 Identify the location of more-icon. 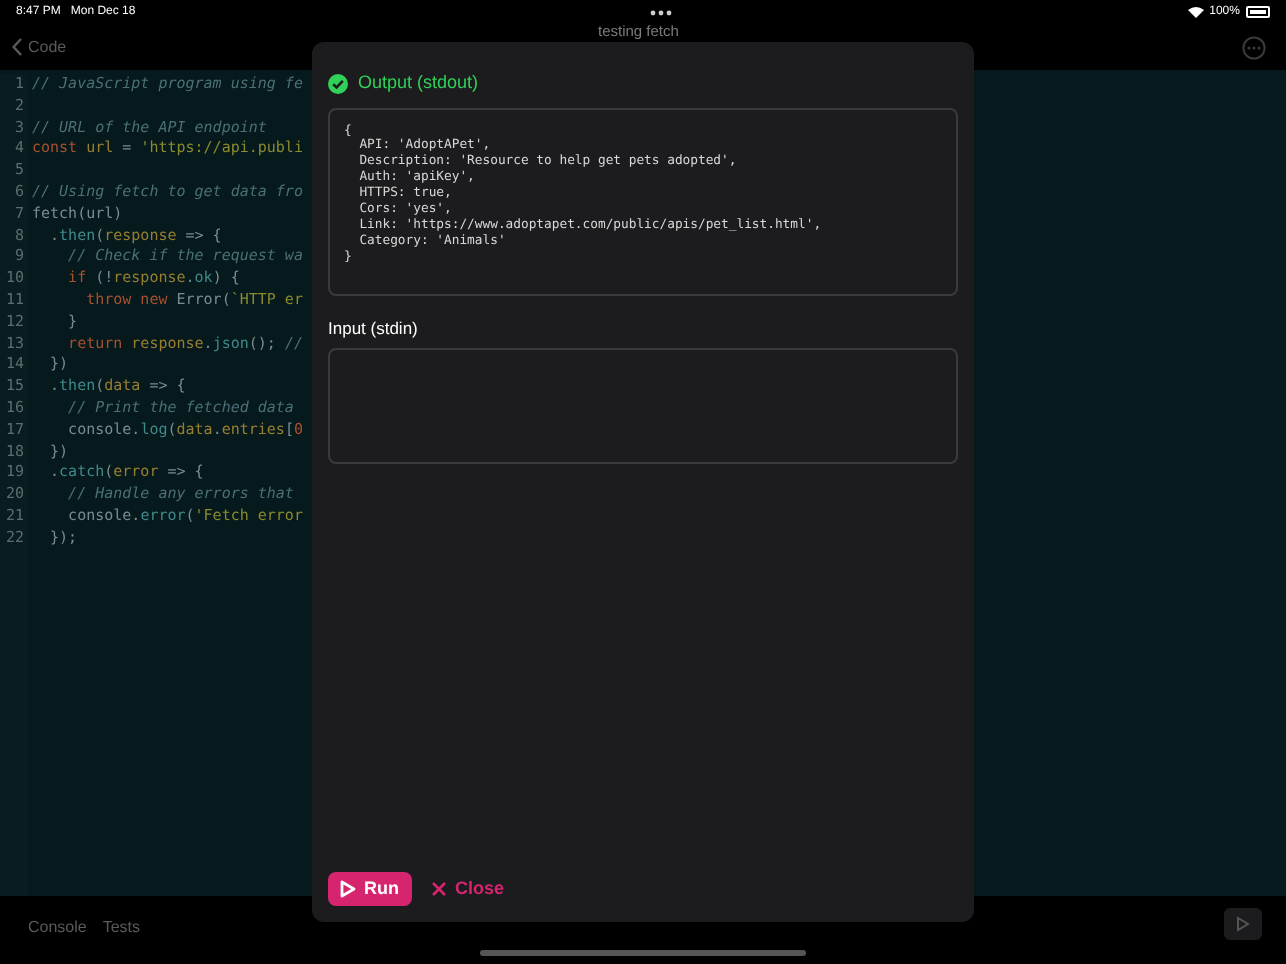
(1254, 47).